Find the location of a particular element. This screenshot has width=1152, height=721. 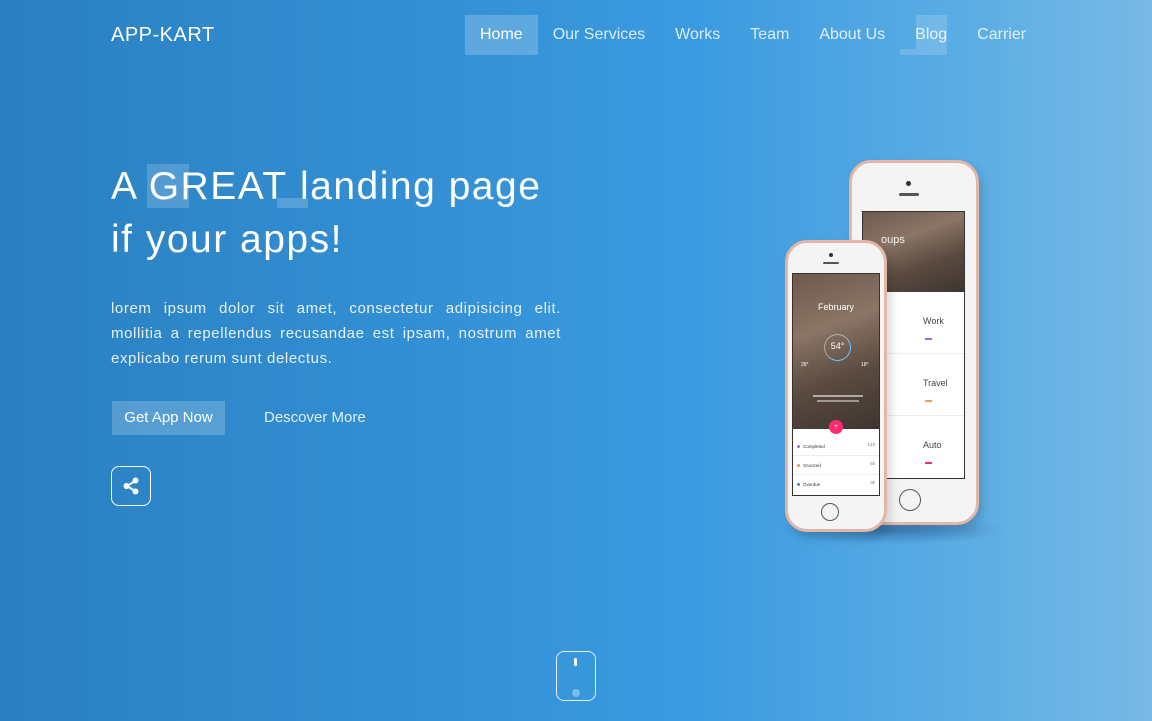

list-item: Overdue 3k is located at coordinates (836, 484).